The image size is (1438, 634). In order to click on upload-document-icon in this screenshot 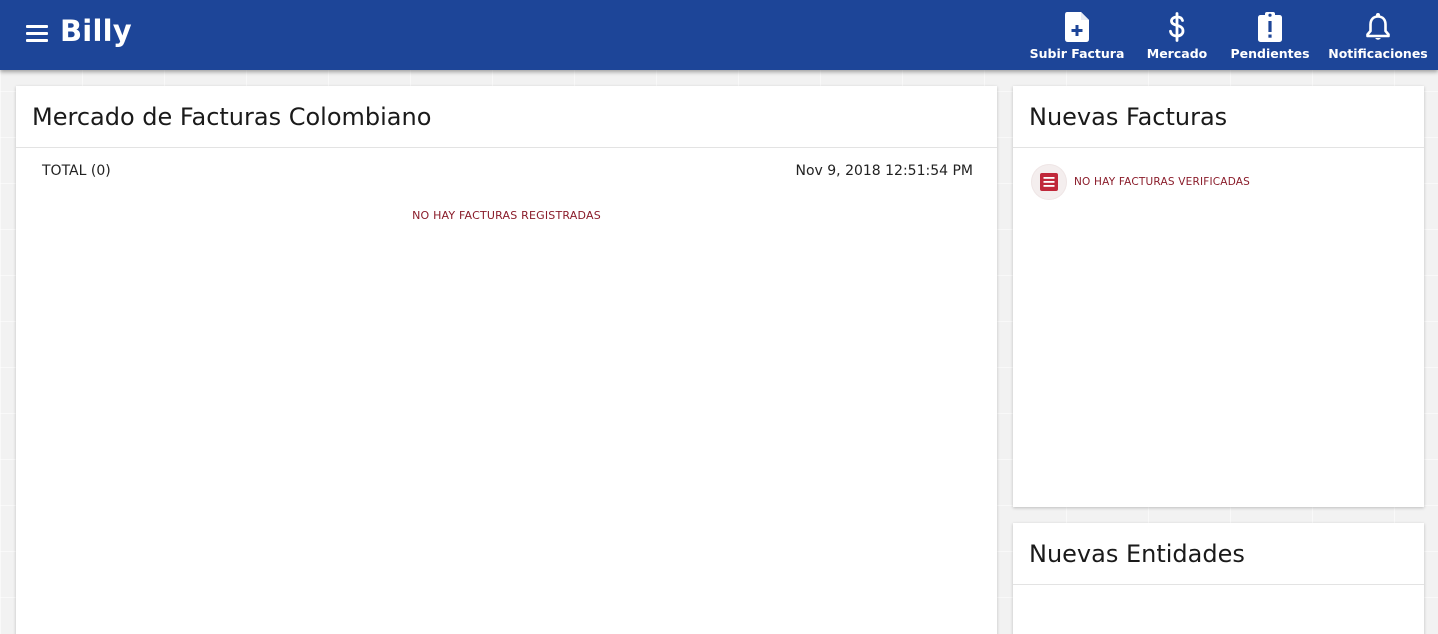, I will do `click(1077, 27)`.